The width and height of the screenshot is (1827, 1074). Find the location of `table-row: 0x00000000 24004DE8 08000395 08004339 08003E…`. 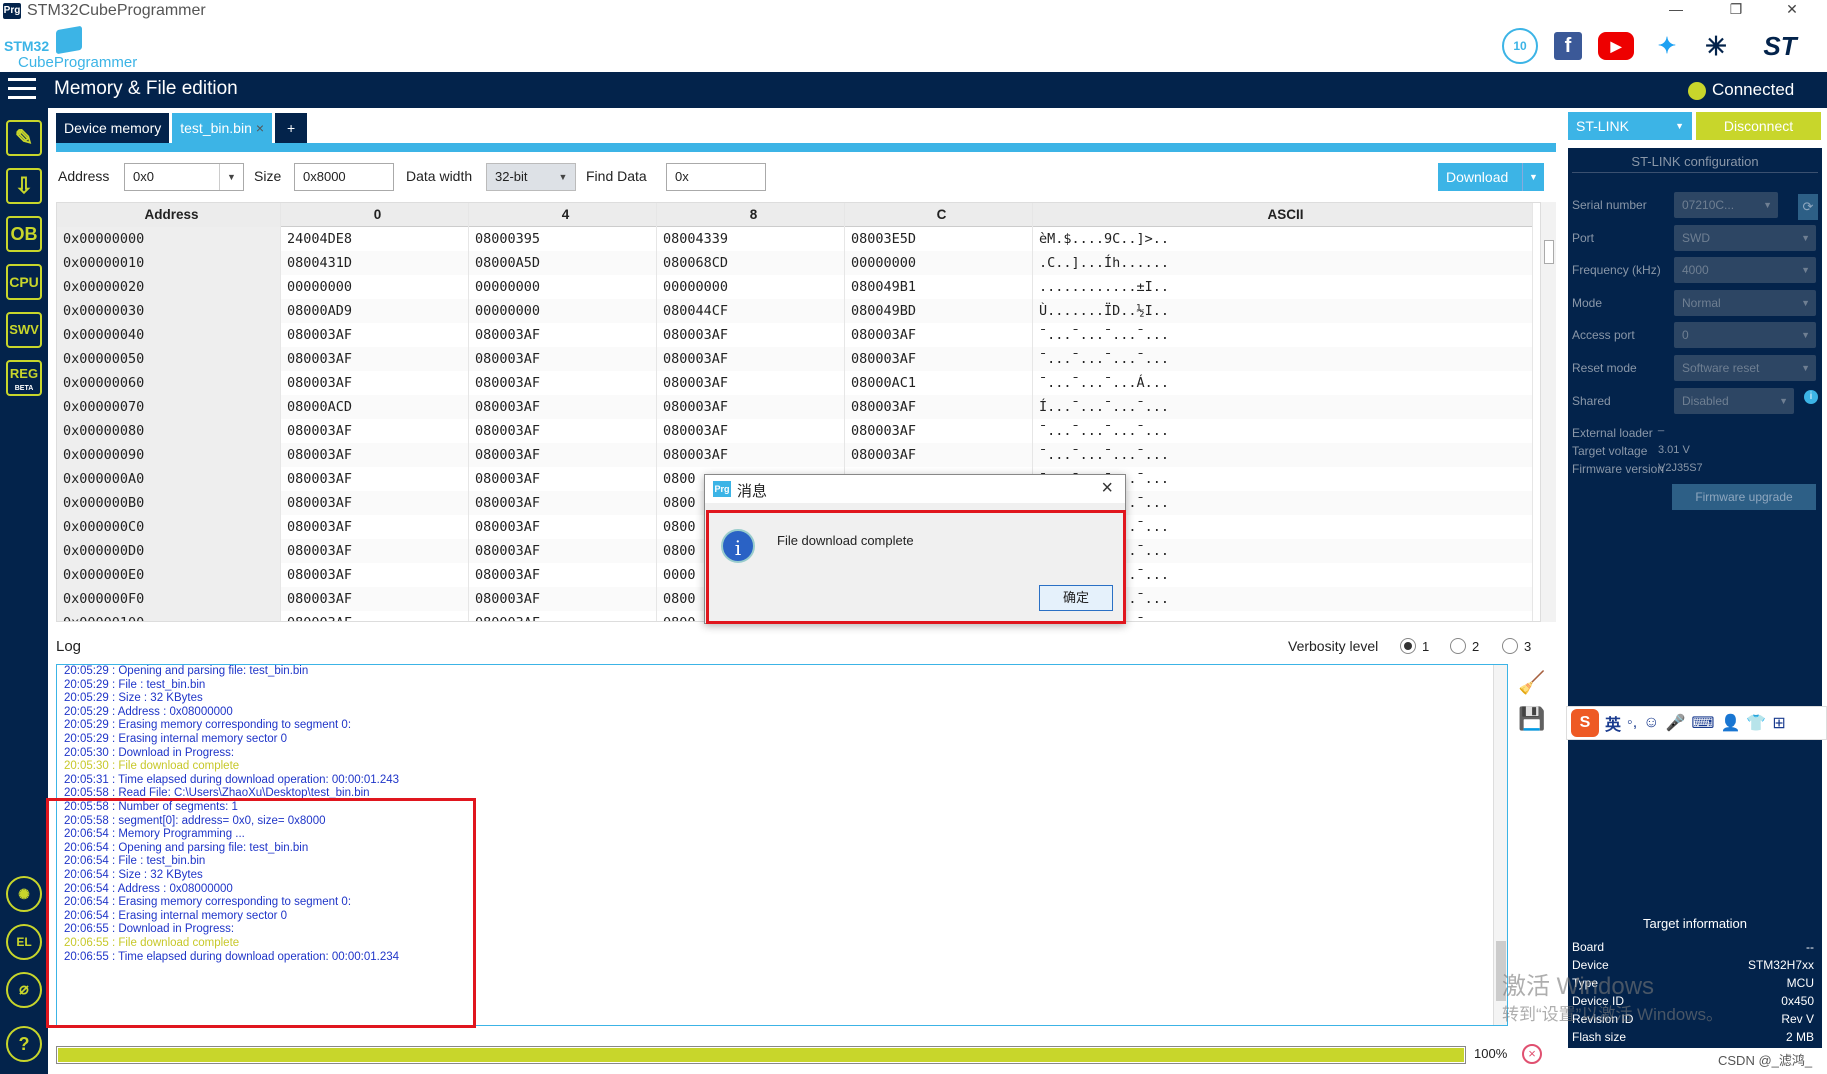

table-row: 0x00000000 24004DE8 08000395 08004339 08003E… is located at coordinates (795, 239).